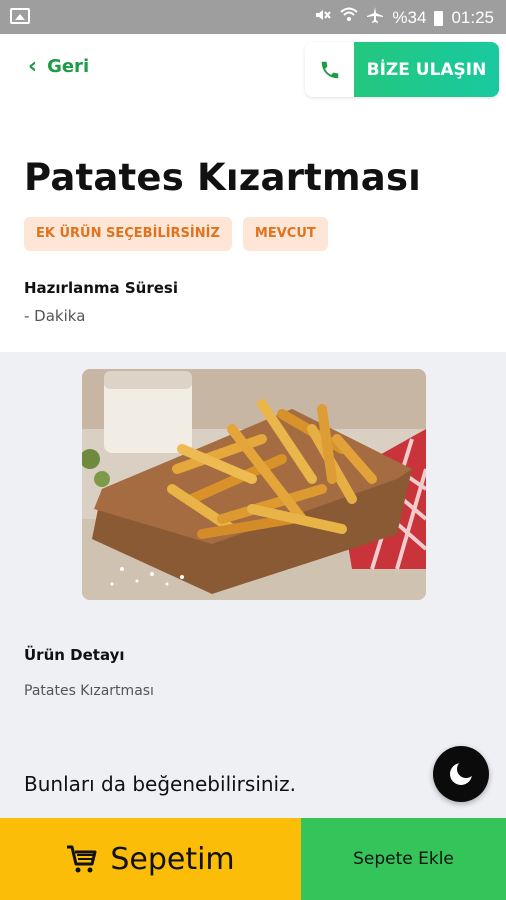  I want to click on add-to-cart-label: Sepete Ekle, so click(403, 859).